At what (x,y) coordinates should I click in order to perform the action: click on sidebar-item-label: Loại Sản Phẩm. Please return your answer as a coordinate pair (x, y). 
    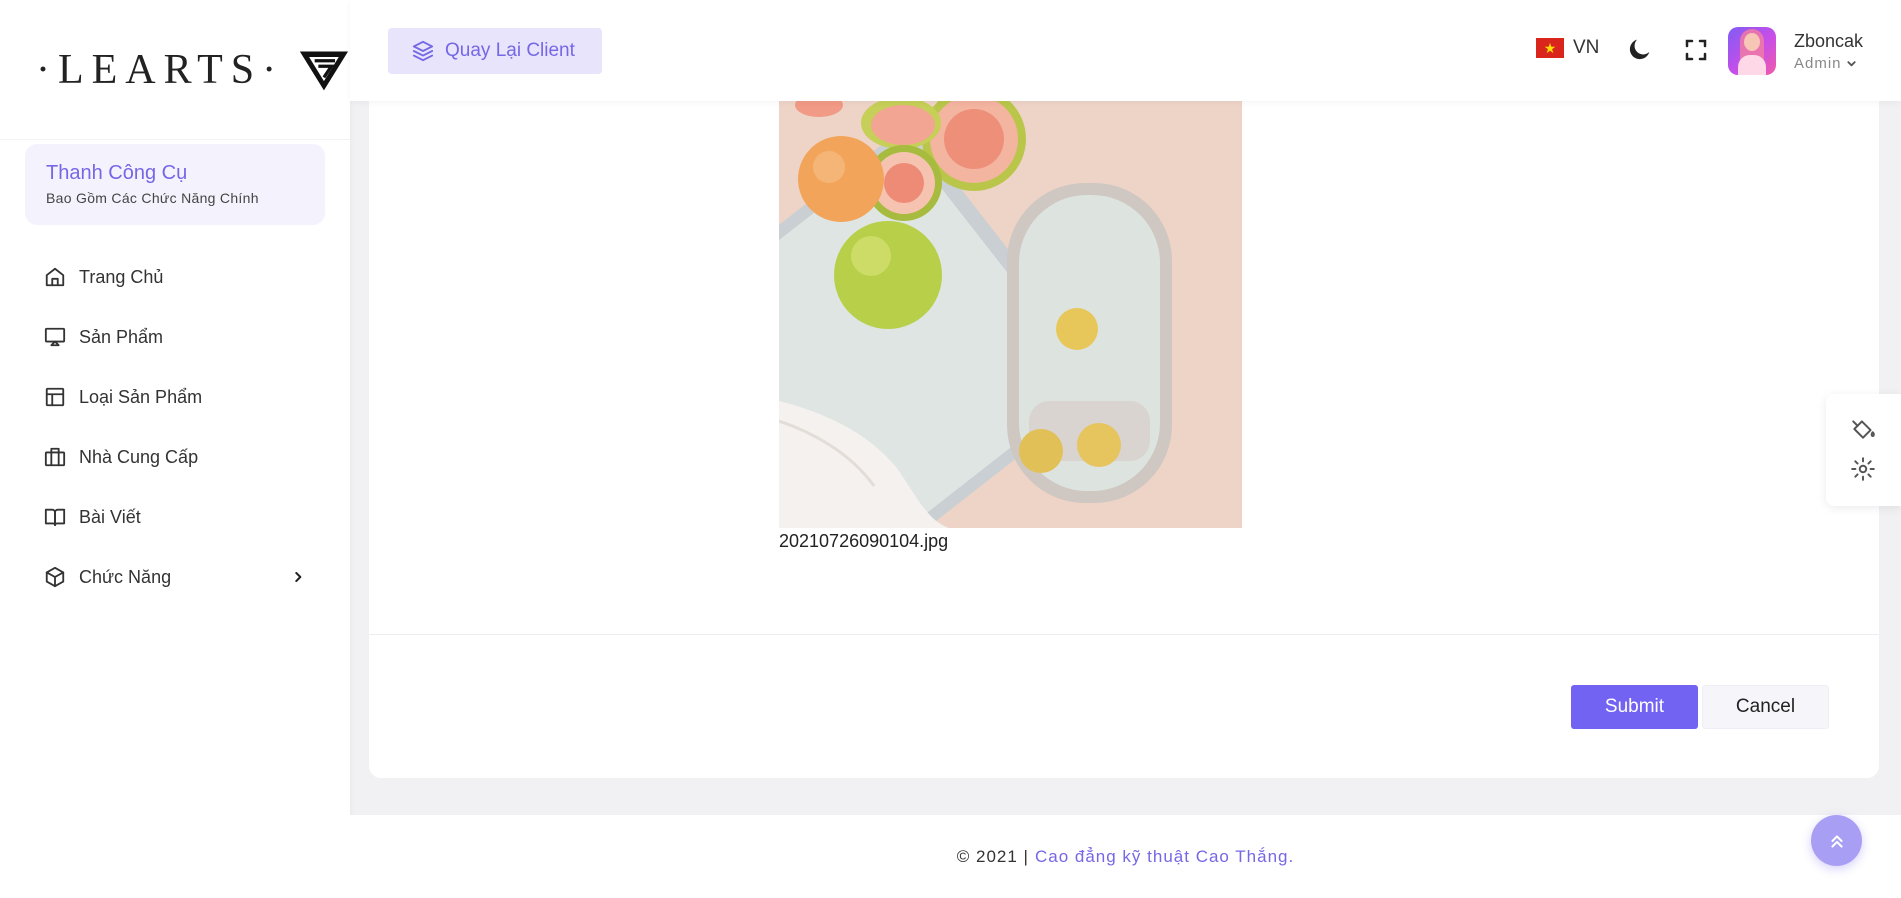
    Looking at the image, I should click on (141, 396).